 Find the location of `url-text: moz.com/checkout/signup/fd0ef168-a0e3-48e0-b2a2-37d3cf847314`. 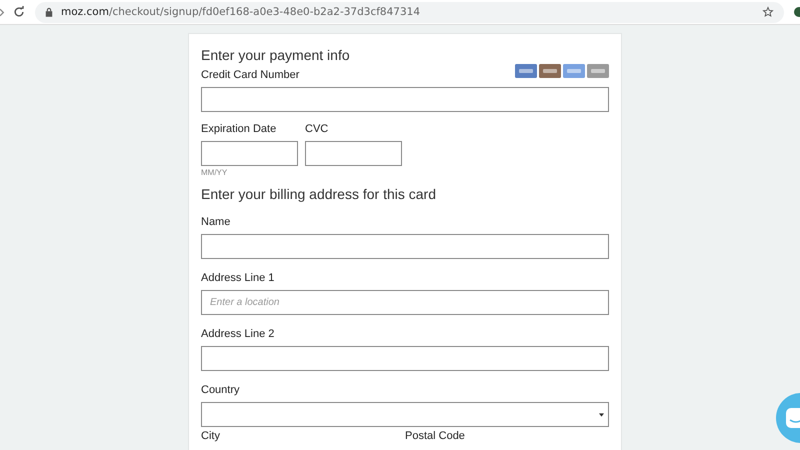

url-text: moz.com/checkout/signup/fd0ef168-a0e3-48e0-b2a2-37d3cf847314 is located at coordinates (241, 12).